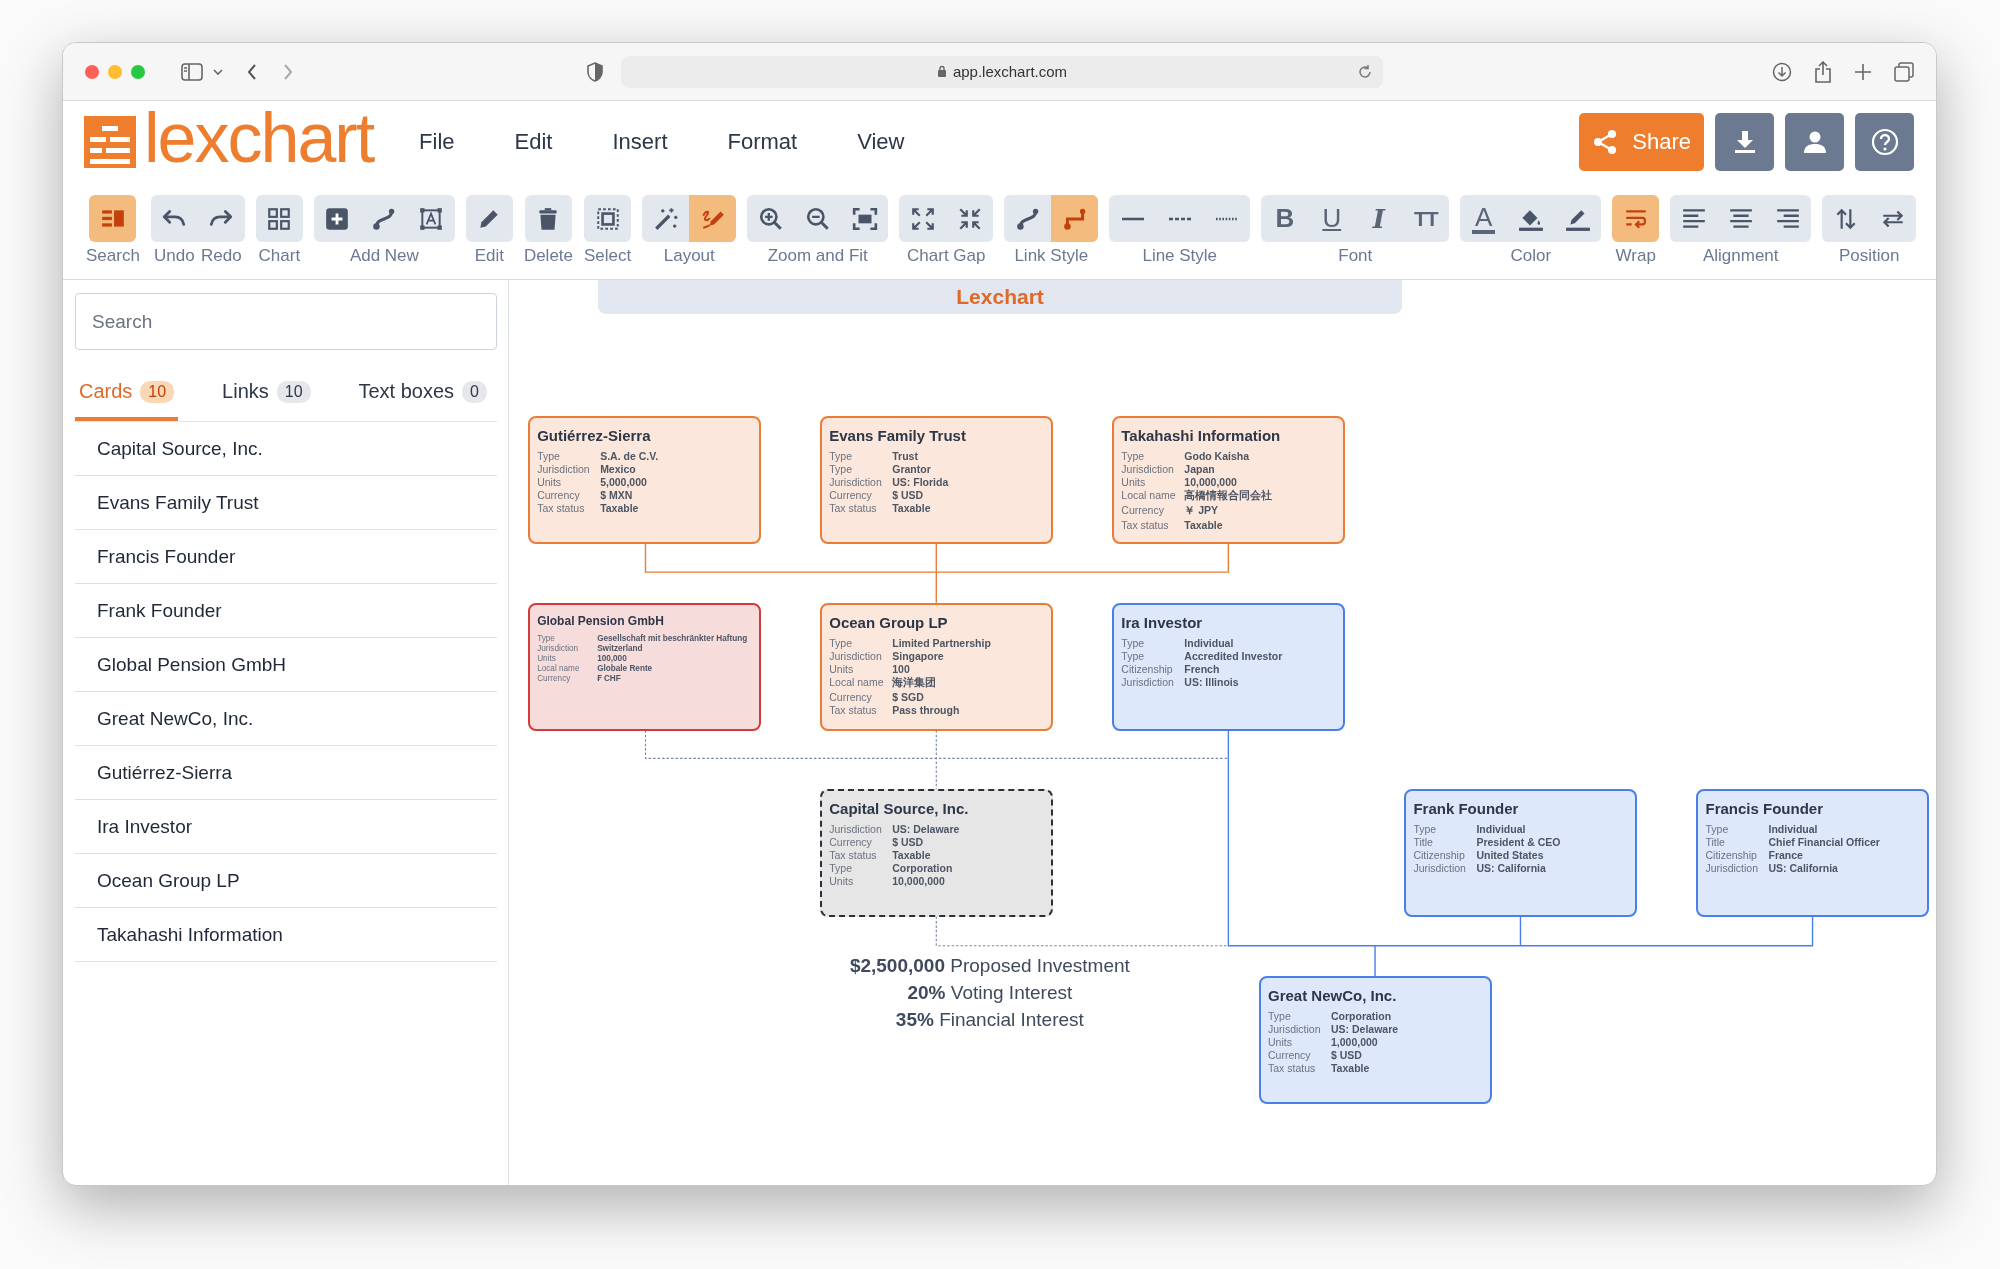 This screenshot has width=2000, height=1269. What do you see at coordinates (437, 142) in the screenshot?
I see `menu-item: File` at bounding box center [437, 142].